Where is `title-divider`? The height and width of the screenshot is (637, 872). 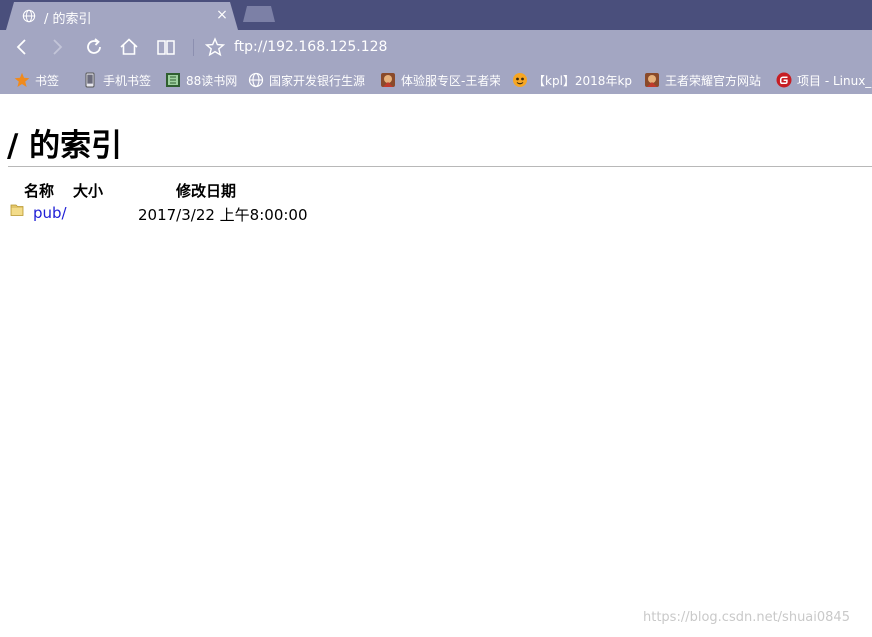 title-divider is located at coordinates (440, 166).